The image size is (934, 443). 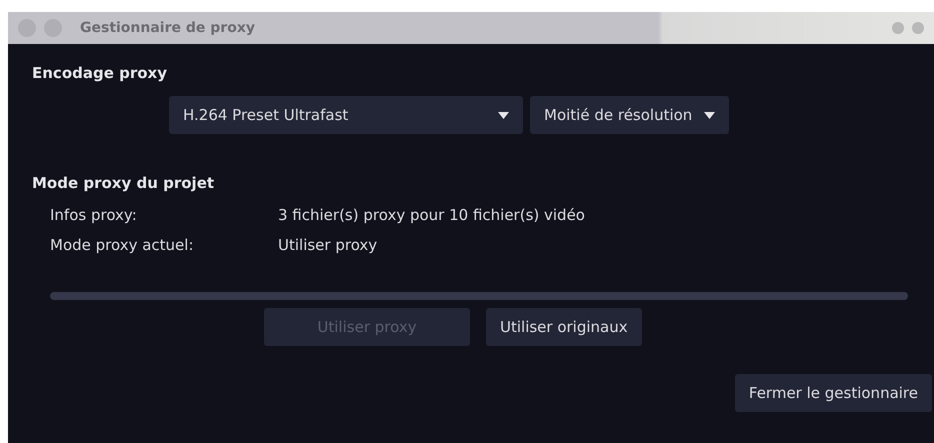 I want to click on info-value: Utiliser proxy, so click(x=328, y=245).